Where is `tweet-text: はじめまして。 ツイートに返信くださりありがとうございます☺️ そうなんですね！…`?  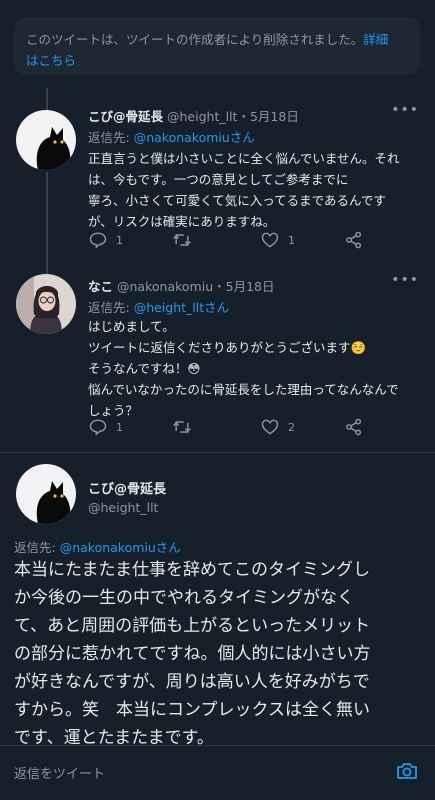
tweet-text: はじめまして。 ツイートに返信くださりありがとうございます☺️ そうなんですね！… is located at coordinates (243, 368).